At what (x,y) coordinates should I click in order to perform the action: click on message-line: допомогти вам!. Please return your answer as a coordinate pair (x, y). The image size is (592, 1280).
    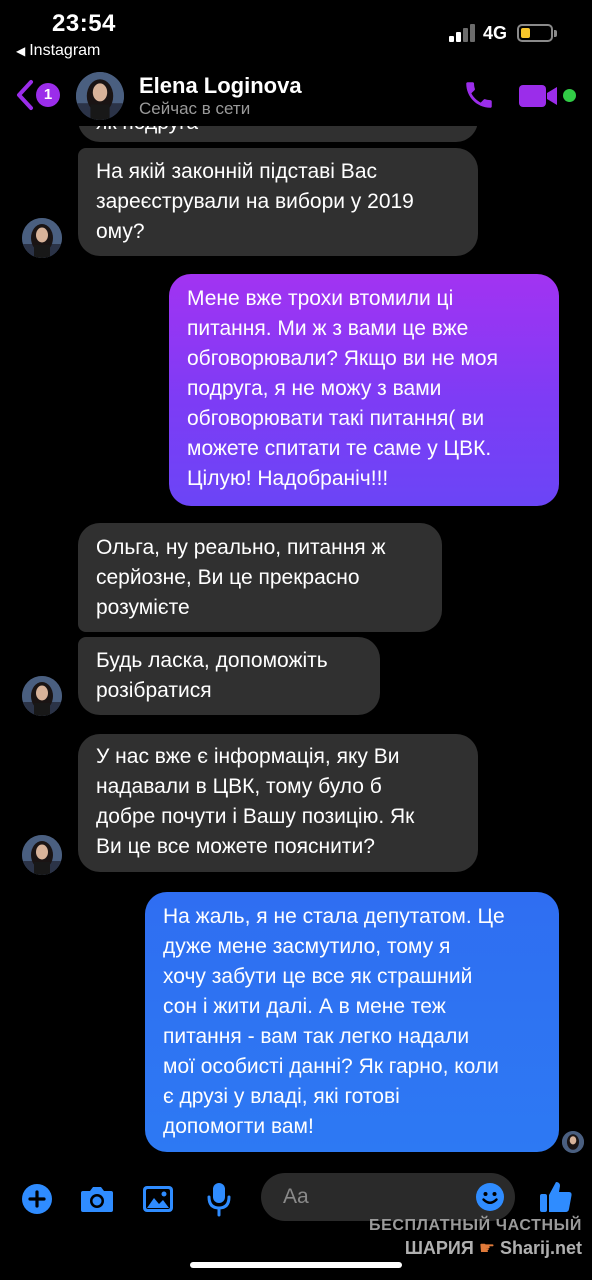
    Looking at the image, I should click on (238, 1126).